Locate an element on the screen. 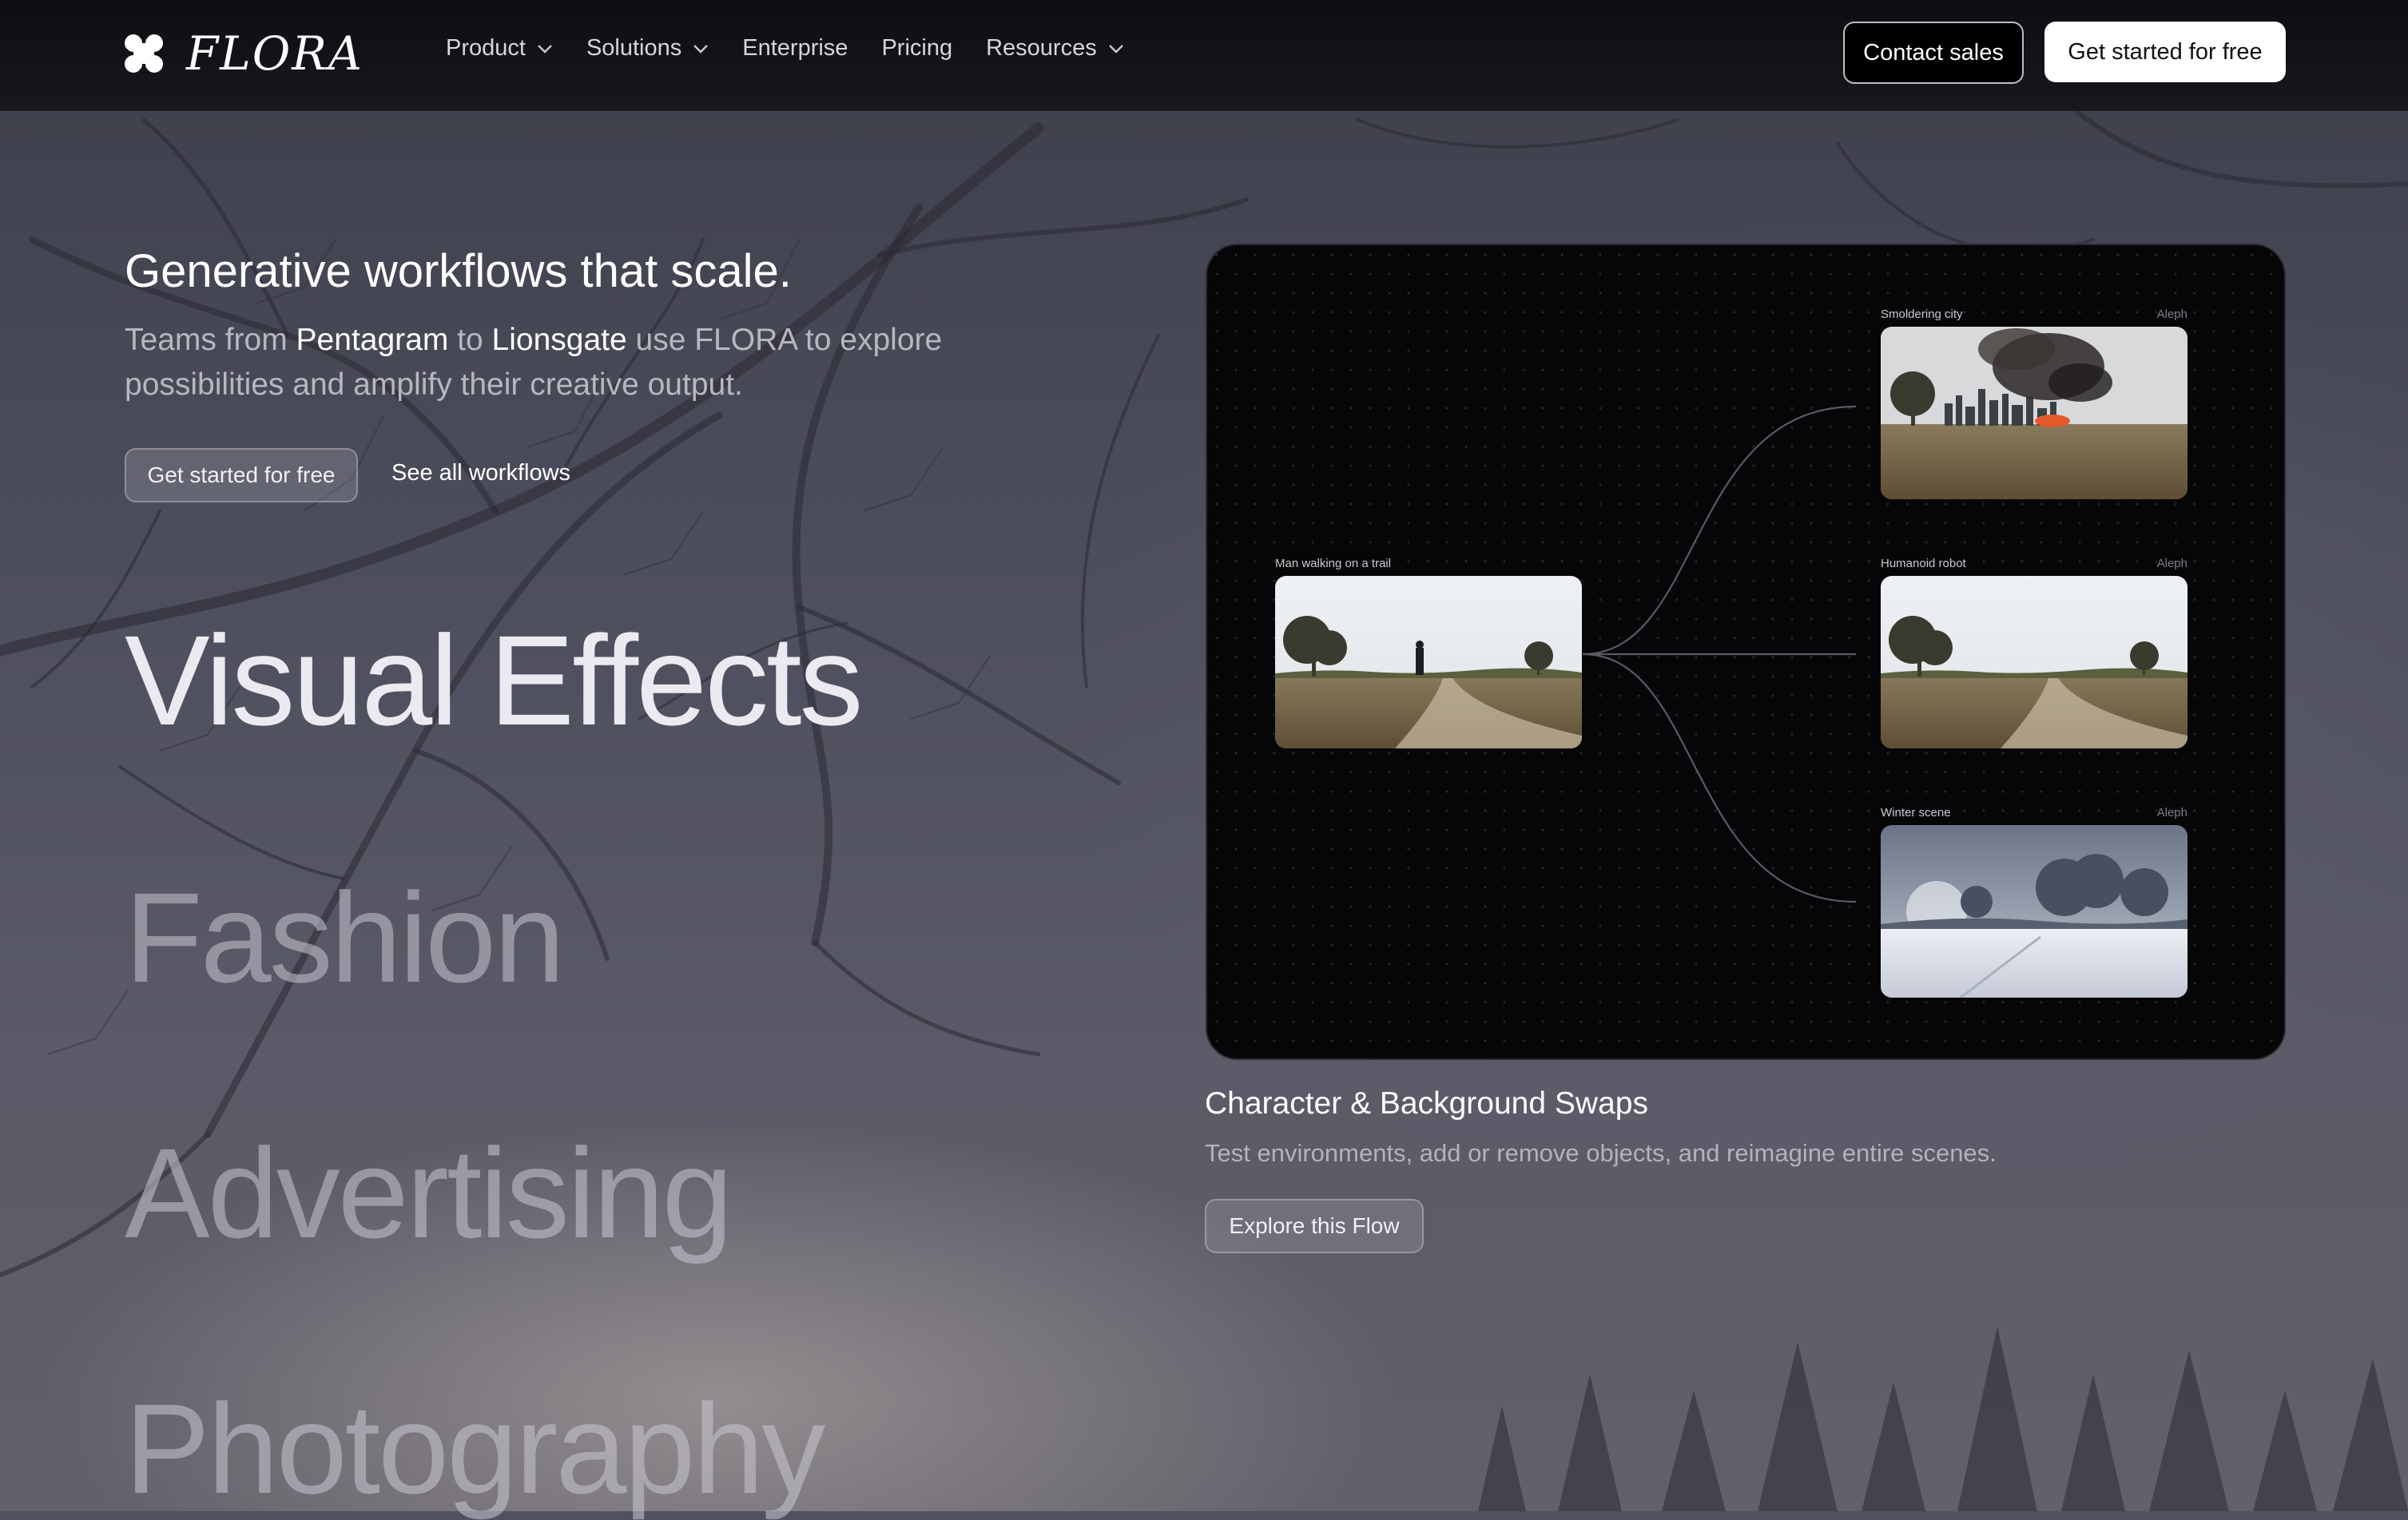 The image size is (2408, 1520). node-header: Smoldering city Aleph is located at coordinates (2034, 316).